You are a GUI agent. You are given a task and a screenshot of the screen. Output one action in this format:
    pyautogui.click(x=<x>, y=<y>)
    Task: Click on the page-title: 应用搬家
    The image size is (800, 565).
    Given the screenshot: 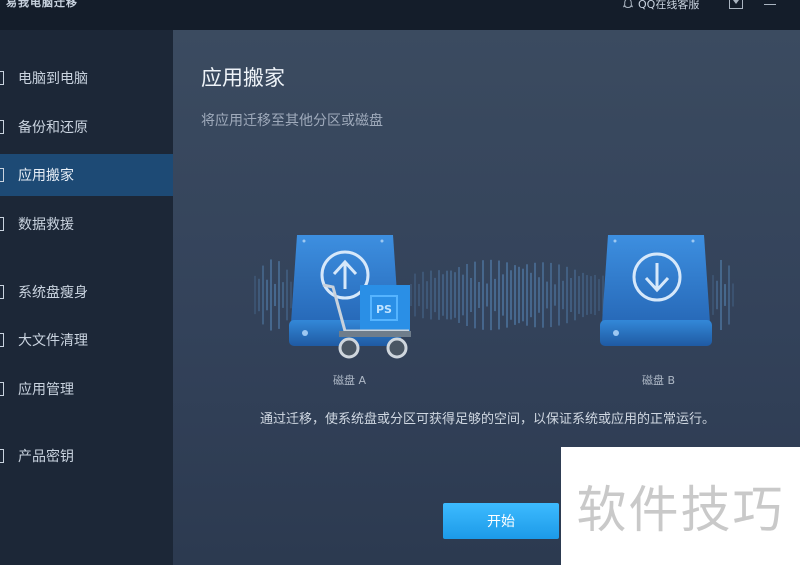 What is the action you would take?
    pyautogui.click(x=243, y=78)
    